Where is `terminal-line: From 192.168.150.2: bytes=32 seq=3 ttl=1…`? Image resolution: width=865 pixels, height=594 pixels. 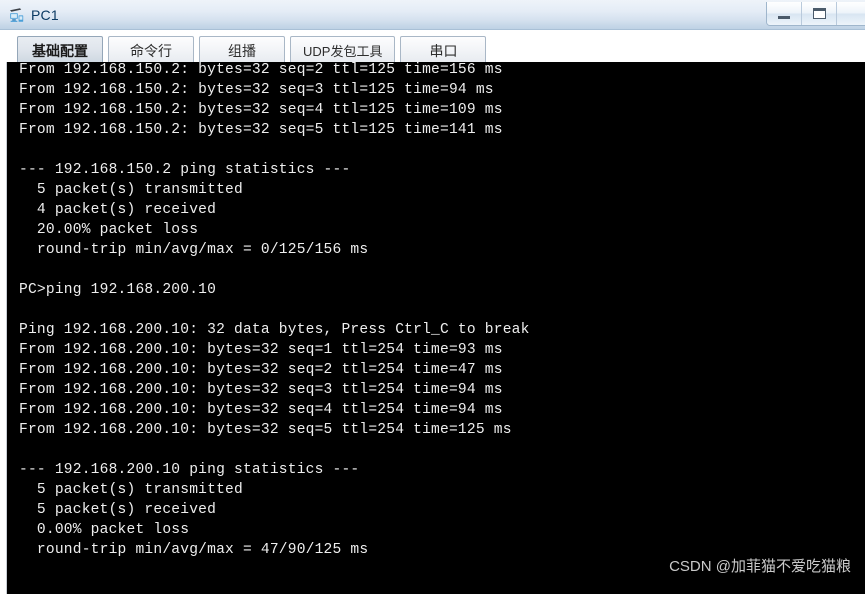
terminal-line: From 192.168.150.2: bytes=32 seq=3 ttl=1… is located at coordinates (442, 90).